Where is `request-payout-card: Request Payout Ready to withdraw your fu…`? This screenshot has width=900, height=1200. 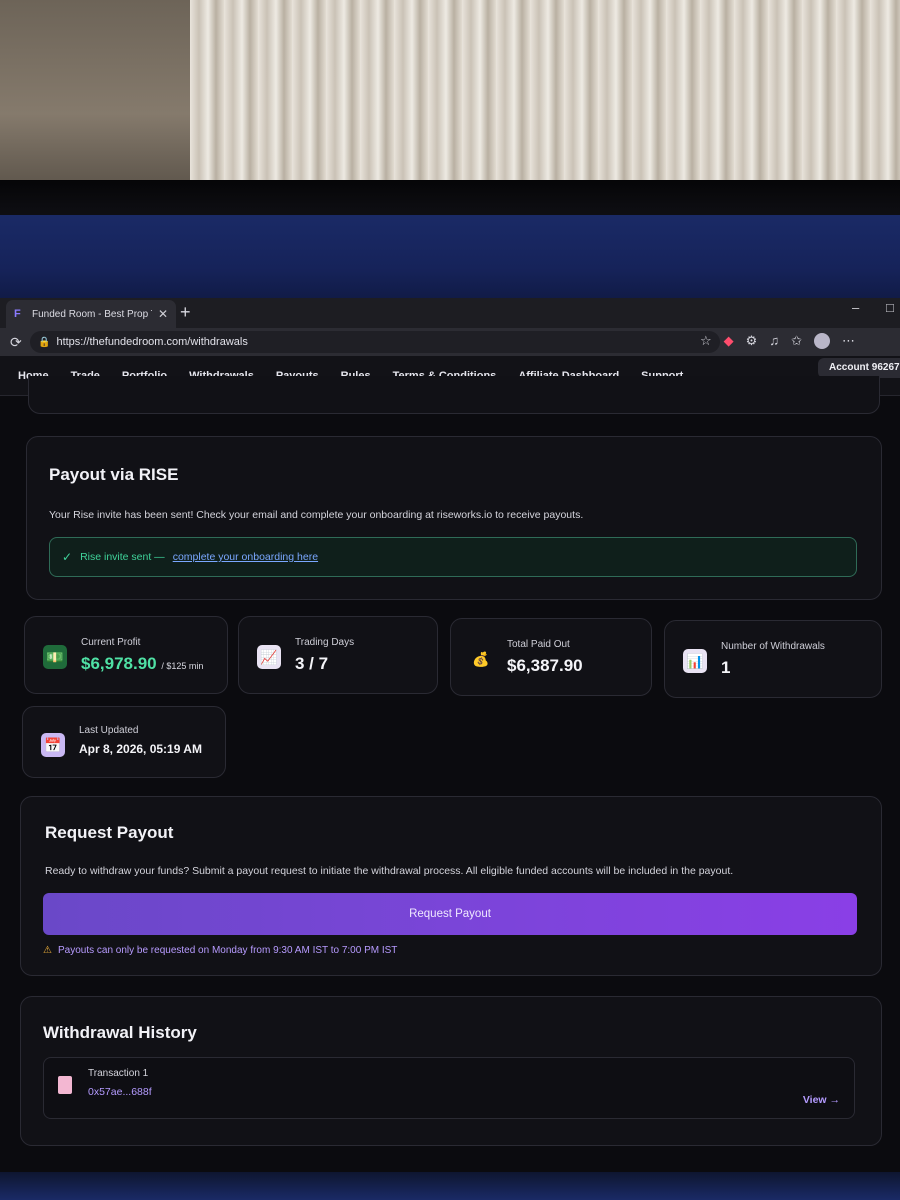 request-payout-card: Request Payout Ready to withdraw your fu… is located at coordinates (451, 886).